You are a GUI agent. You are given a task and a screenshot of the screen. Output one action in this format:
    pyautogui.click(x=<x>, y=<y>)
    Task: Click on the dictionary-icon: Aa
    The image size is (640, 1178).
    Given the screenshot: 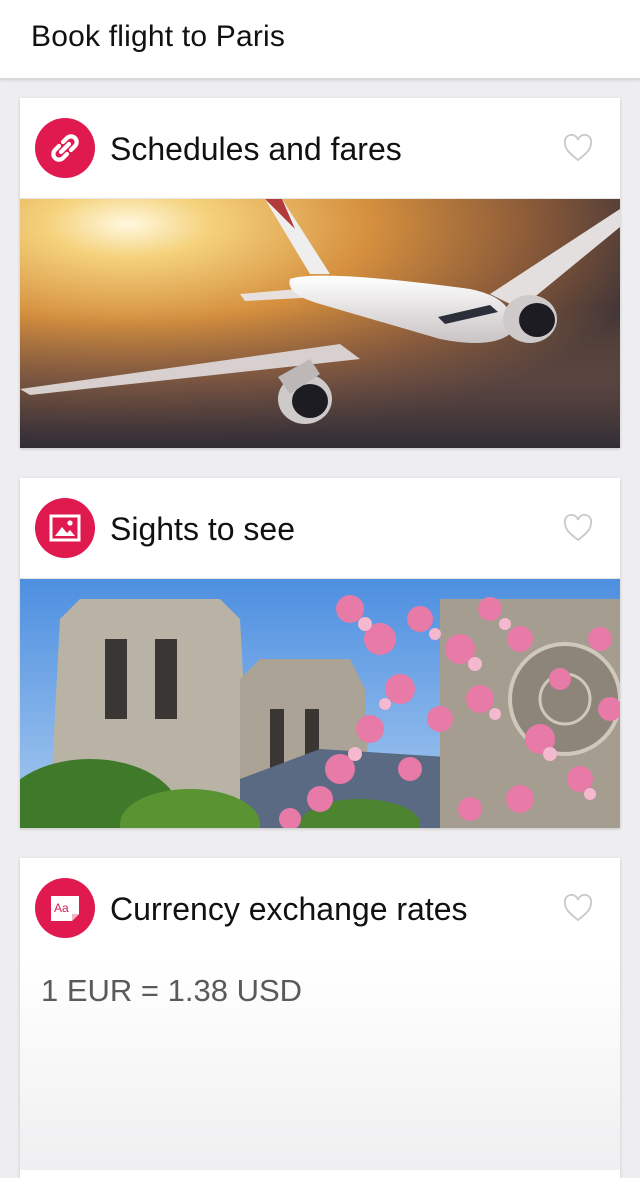 What is the action you would take?
    pyautogui.click(x=65, y=908)
    